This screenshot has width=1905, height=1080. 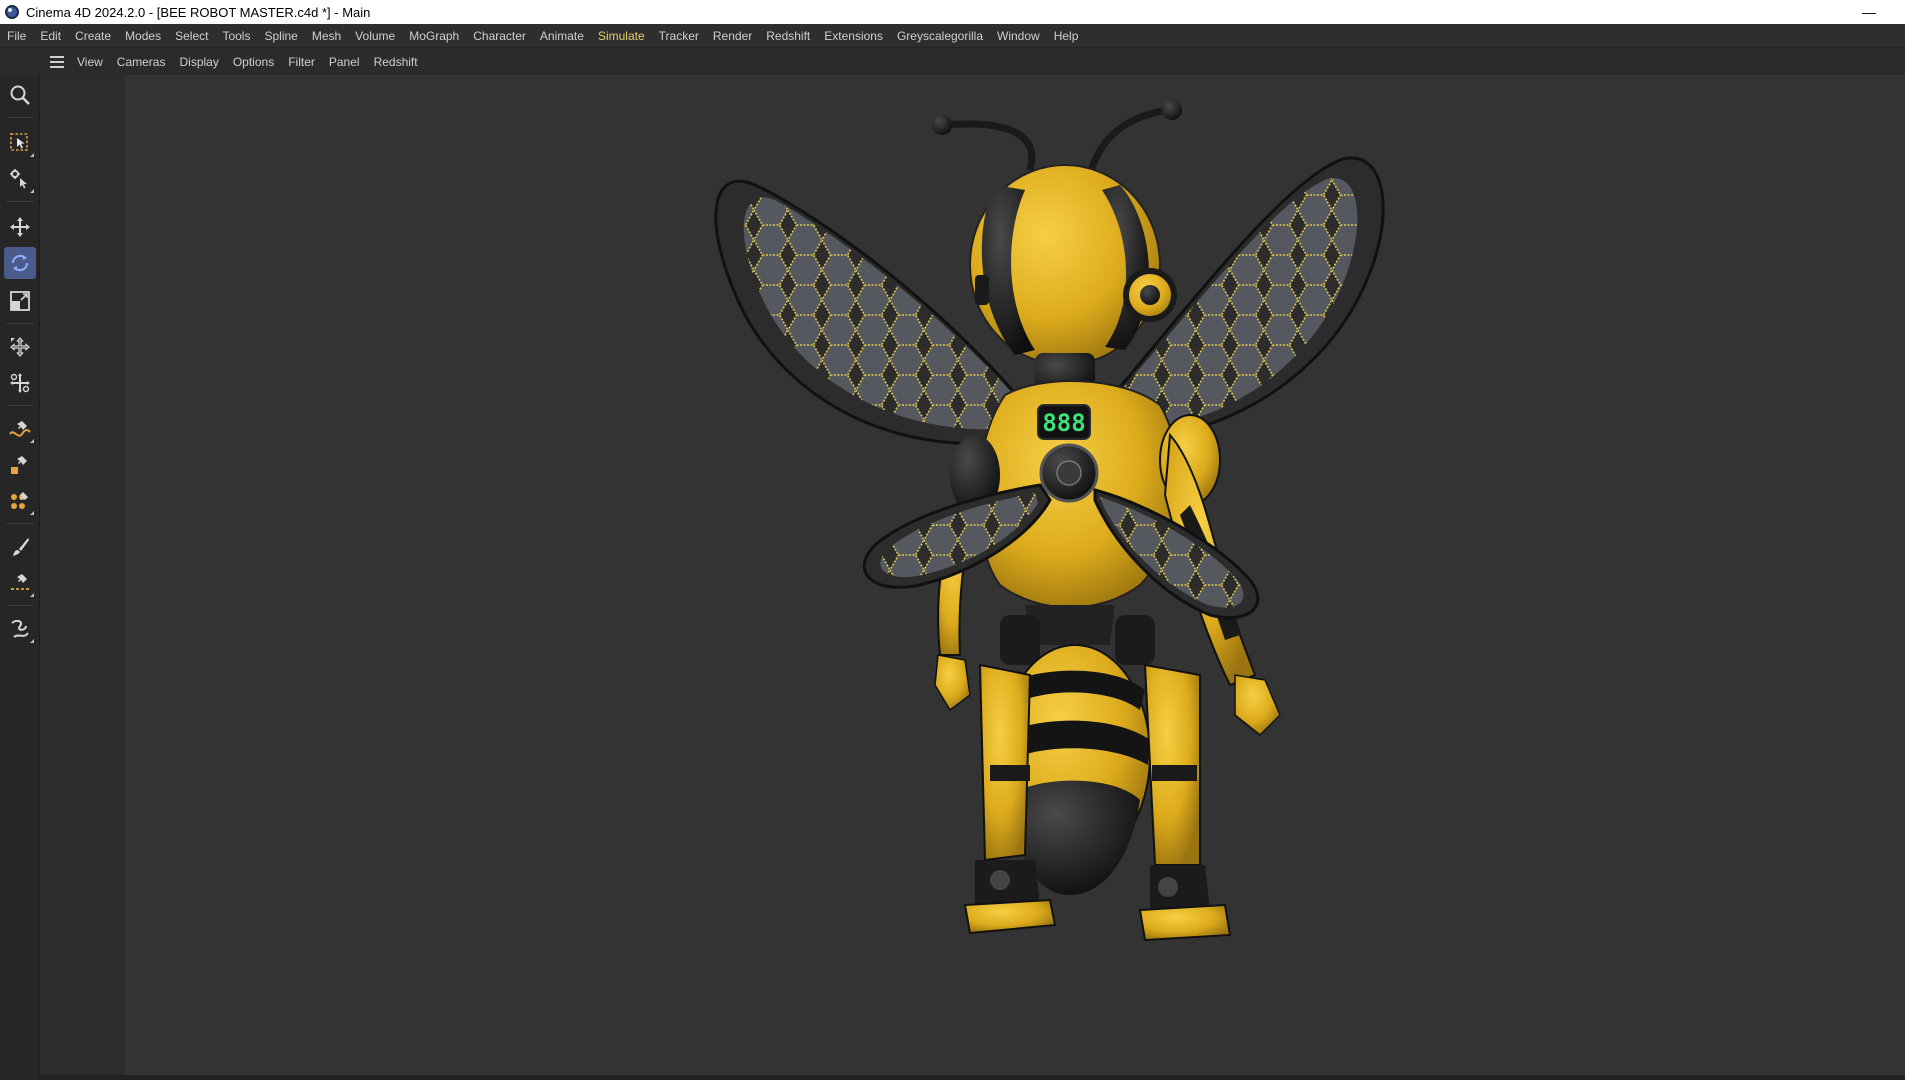 I want to click on weld-tool-button, so click(x=20, y=629).